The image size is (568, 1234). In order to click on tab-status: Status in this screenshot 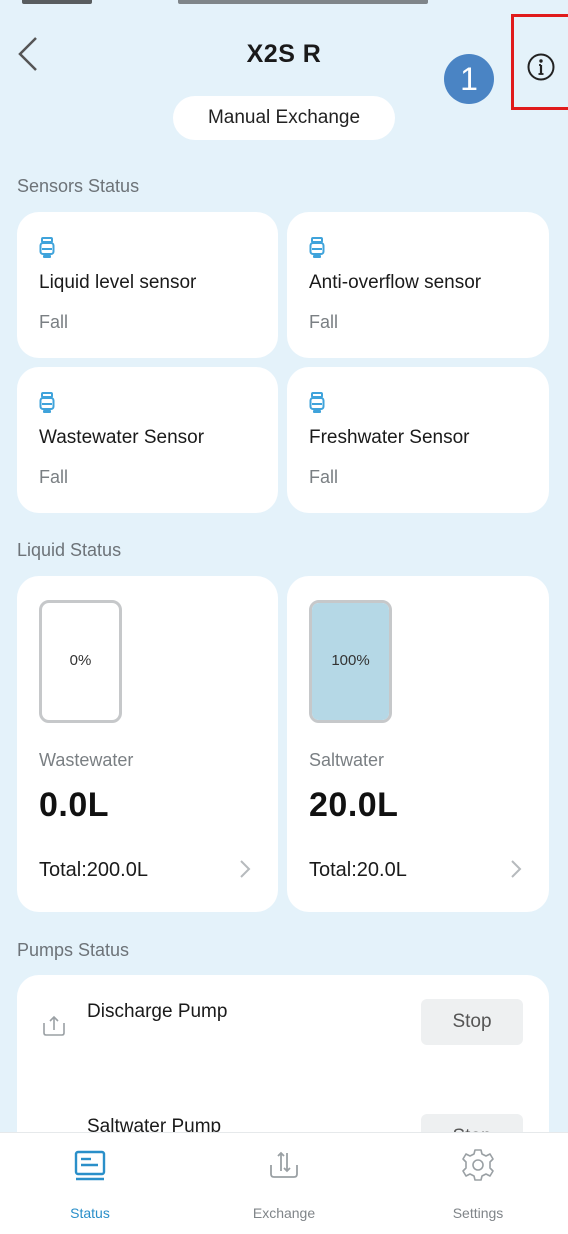, I will do `click(90, 1183)`.